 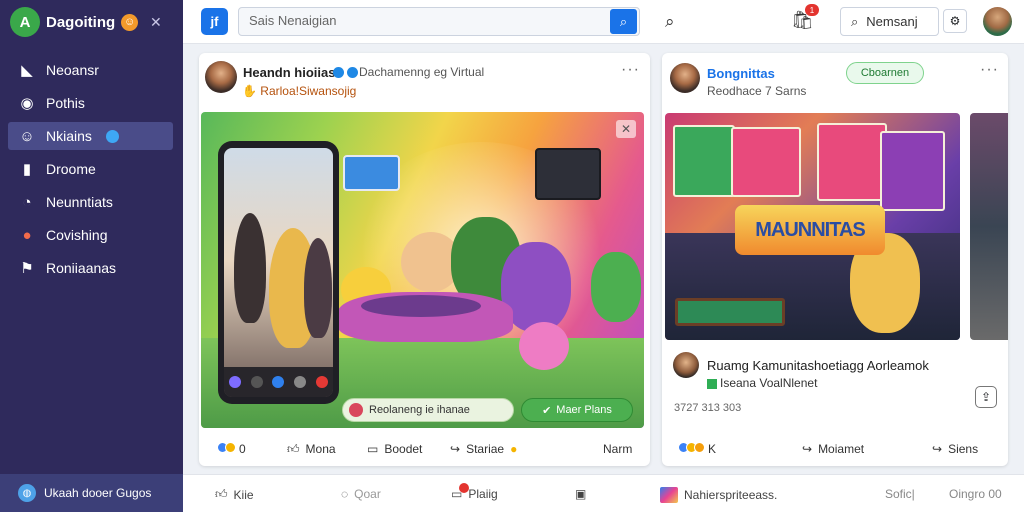 I want to click on comment-icon: ◌, so click(x=345, y=494).